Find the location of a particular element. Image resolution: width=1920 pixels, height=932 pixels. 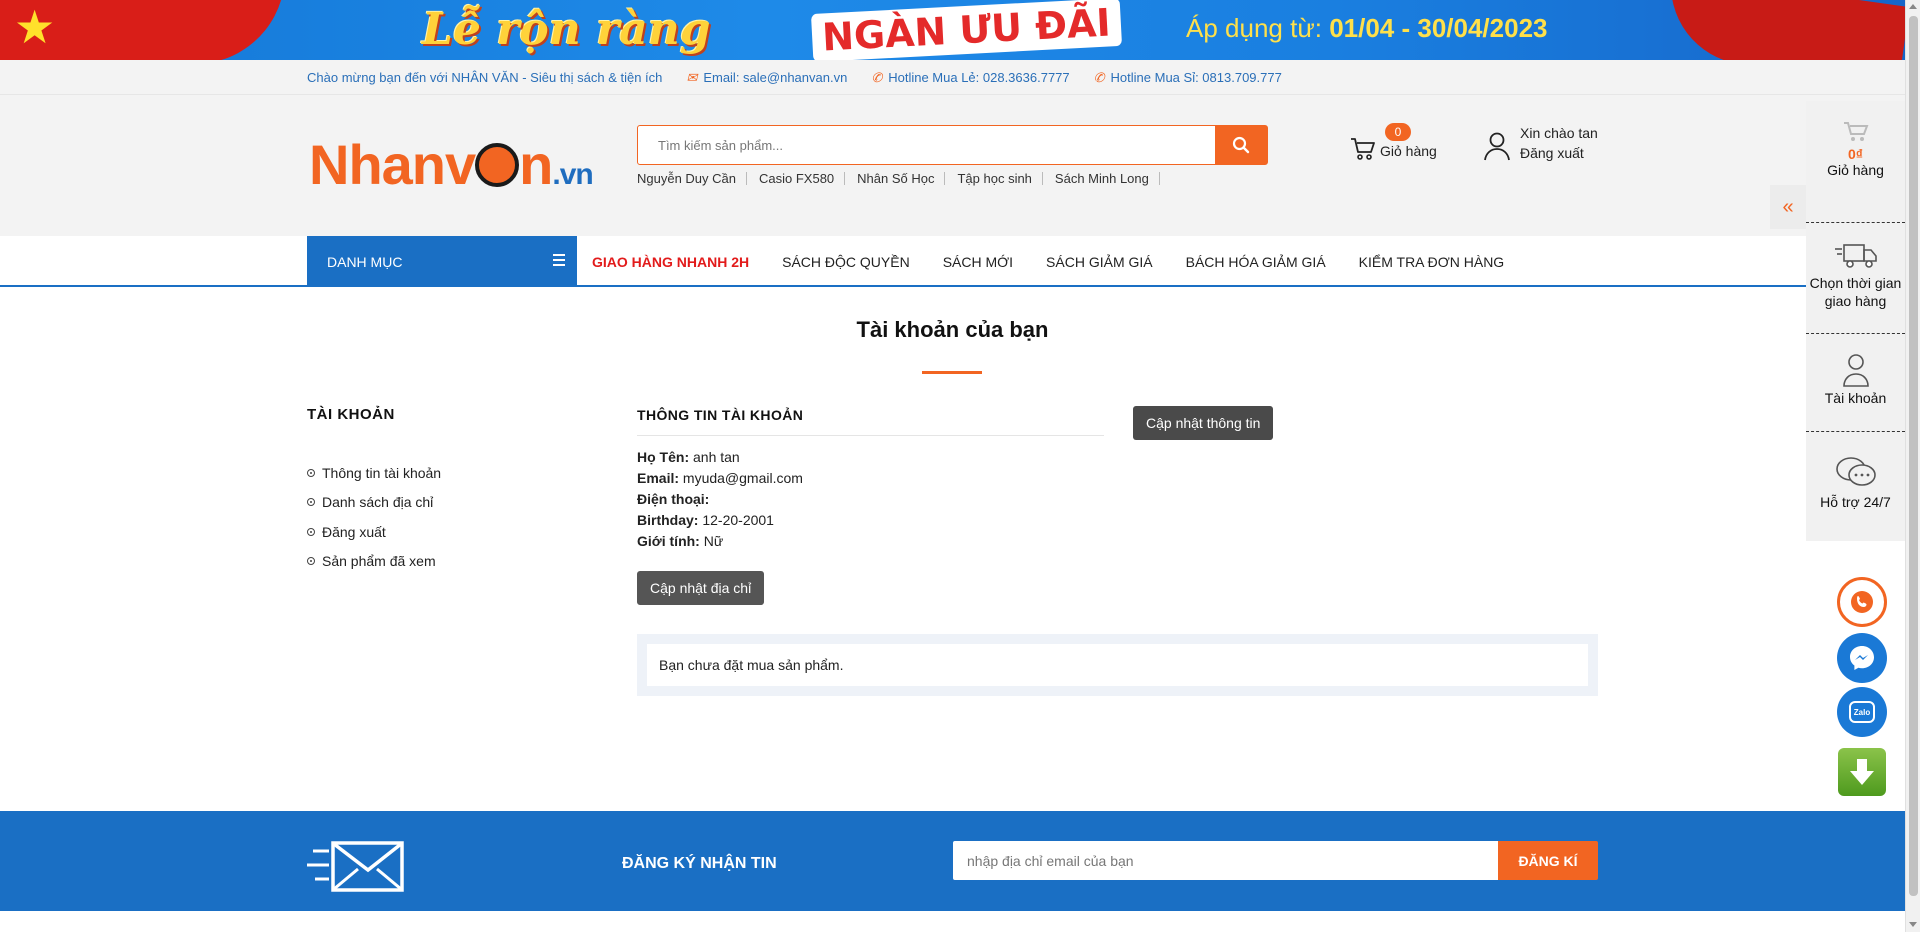

sidebar-item-account-info: Thông tin tài khoản is located at coordinates (374, 473).